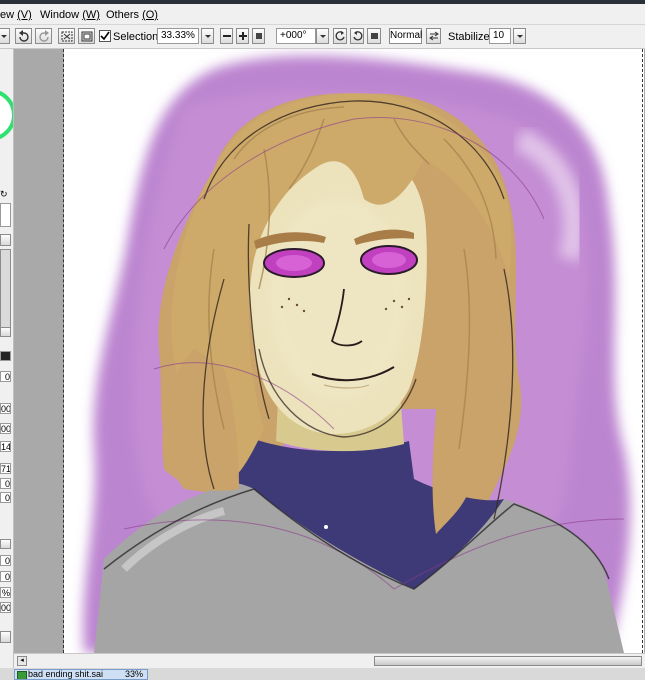  I want to click on flip-icon, so click(433, 36).